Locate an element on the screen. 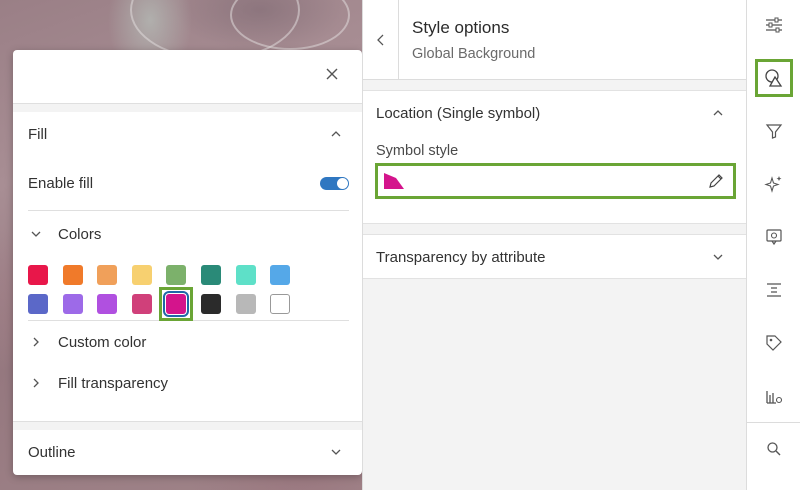 This screenshot has width=800, height=490. fill-label: Fill is located at coordinates (38, 134).